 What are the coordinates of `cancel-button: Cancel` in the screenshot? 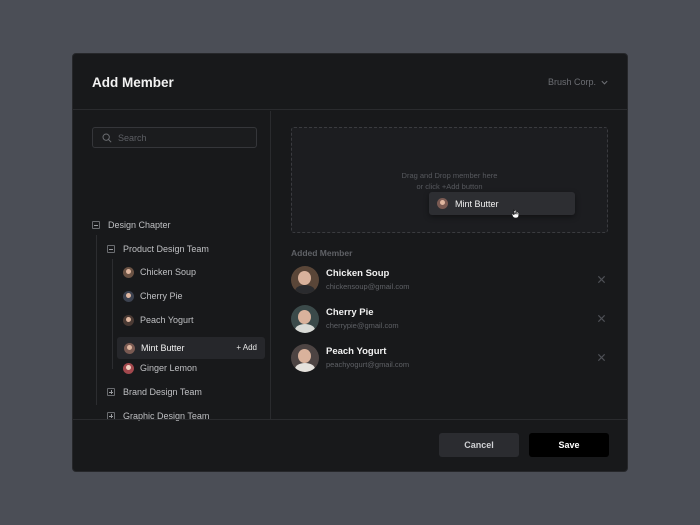 It's located at (479, 445).